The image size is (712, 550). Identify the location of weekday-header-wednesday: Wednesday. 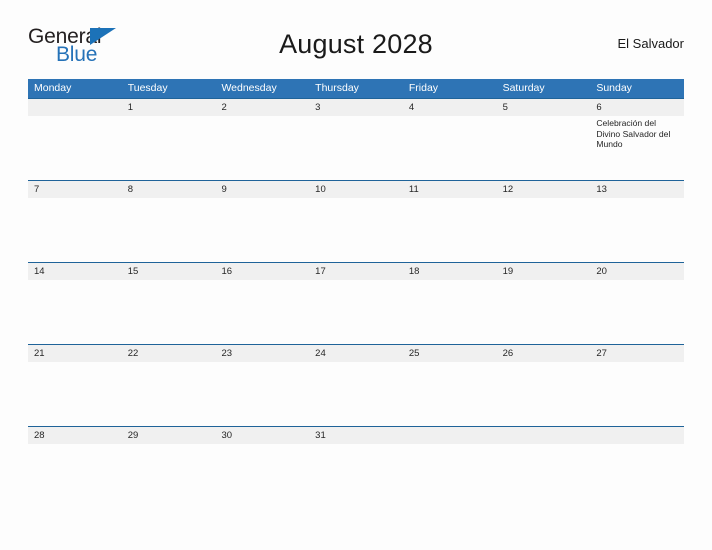
(249, 88).